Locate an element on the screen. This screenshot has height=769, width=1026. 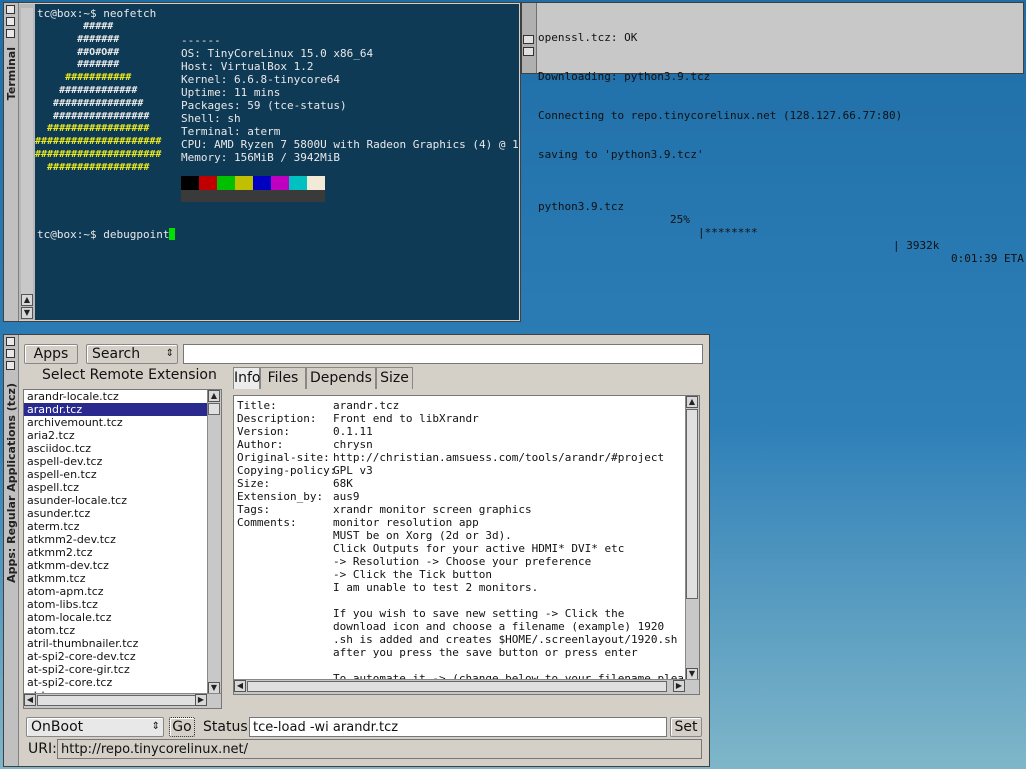
list-item: atkmm.tcz is located at coordinates (115, 578).